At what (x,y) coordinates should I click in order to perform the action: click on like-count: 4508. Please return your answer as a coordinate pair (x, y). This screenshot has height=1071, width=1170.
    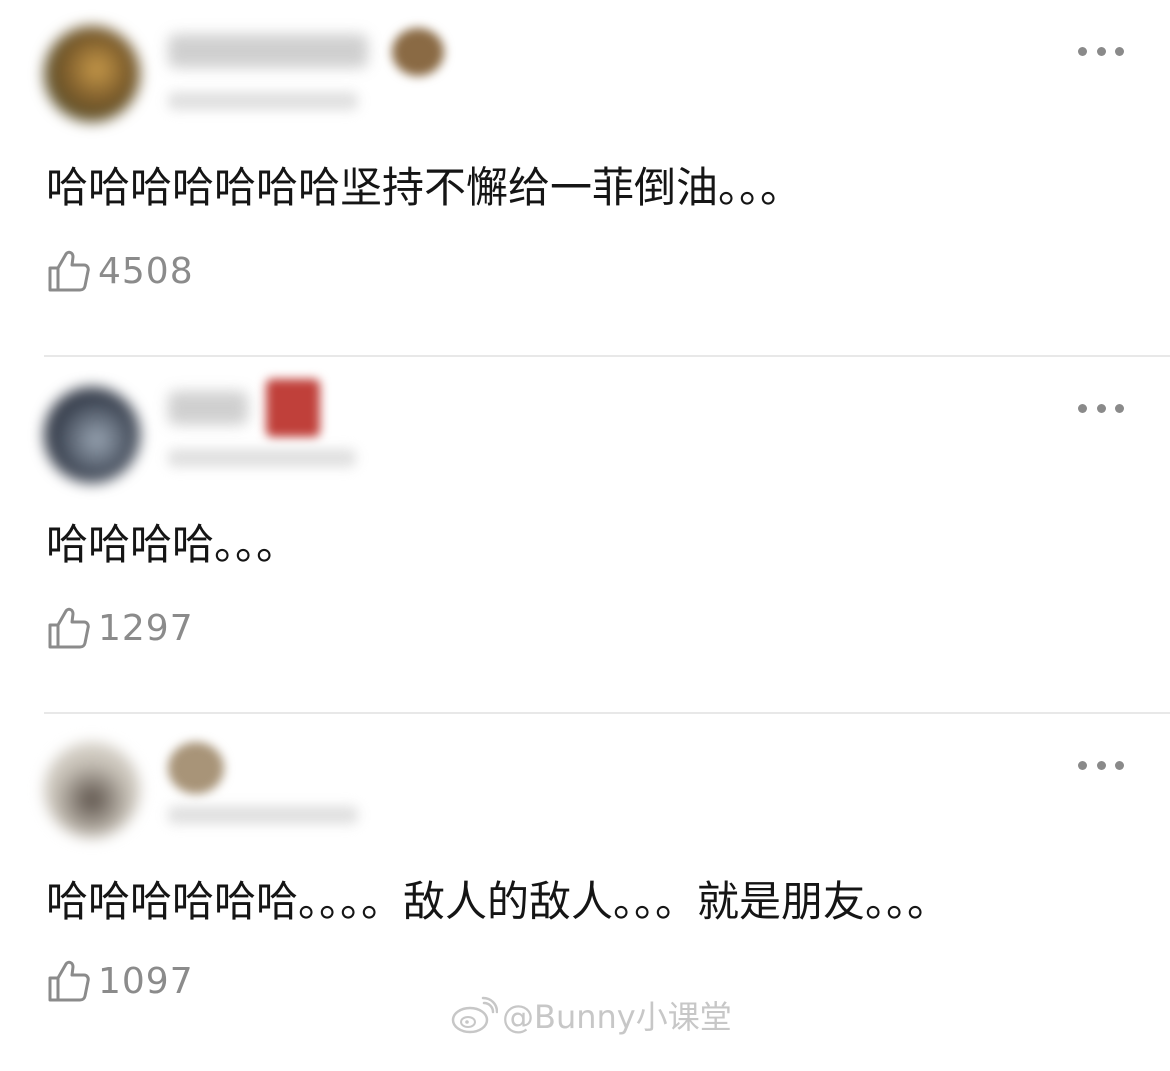
    Looking at the image, I should click on (146, 271).